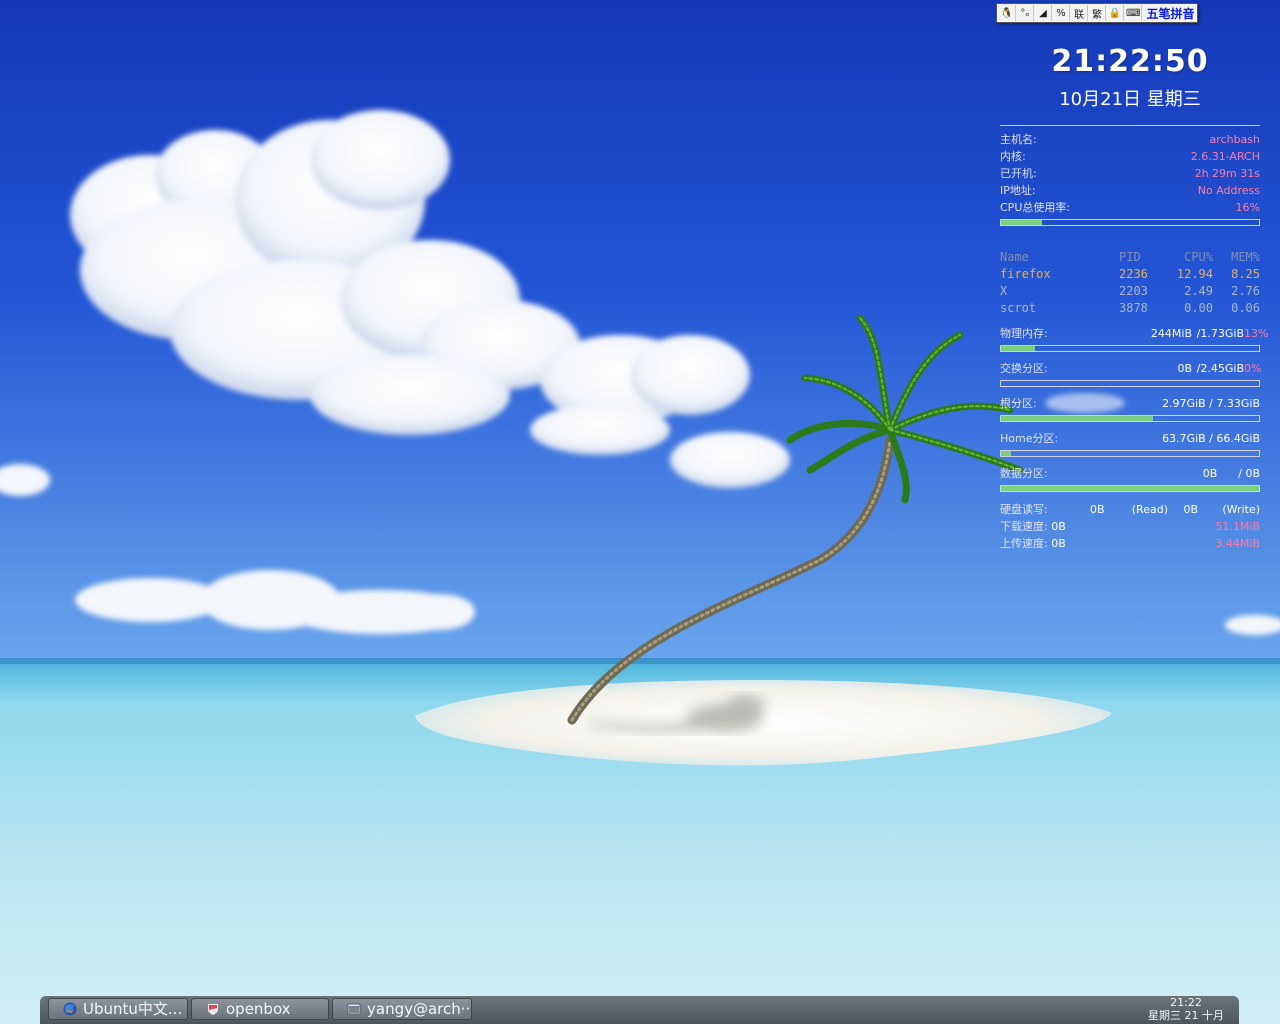 This screenshot has height=1024, width=1280. Describe the element at coordinates (1245, 257) in the screenshot. I see `col-mem-header: MEM%` at that location.